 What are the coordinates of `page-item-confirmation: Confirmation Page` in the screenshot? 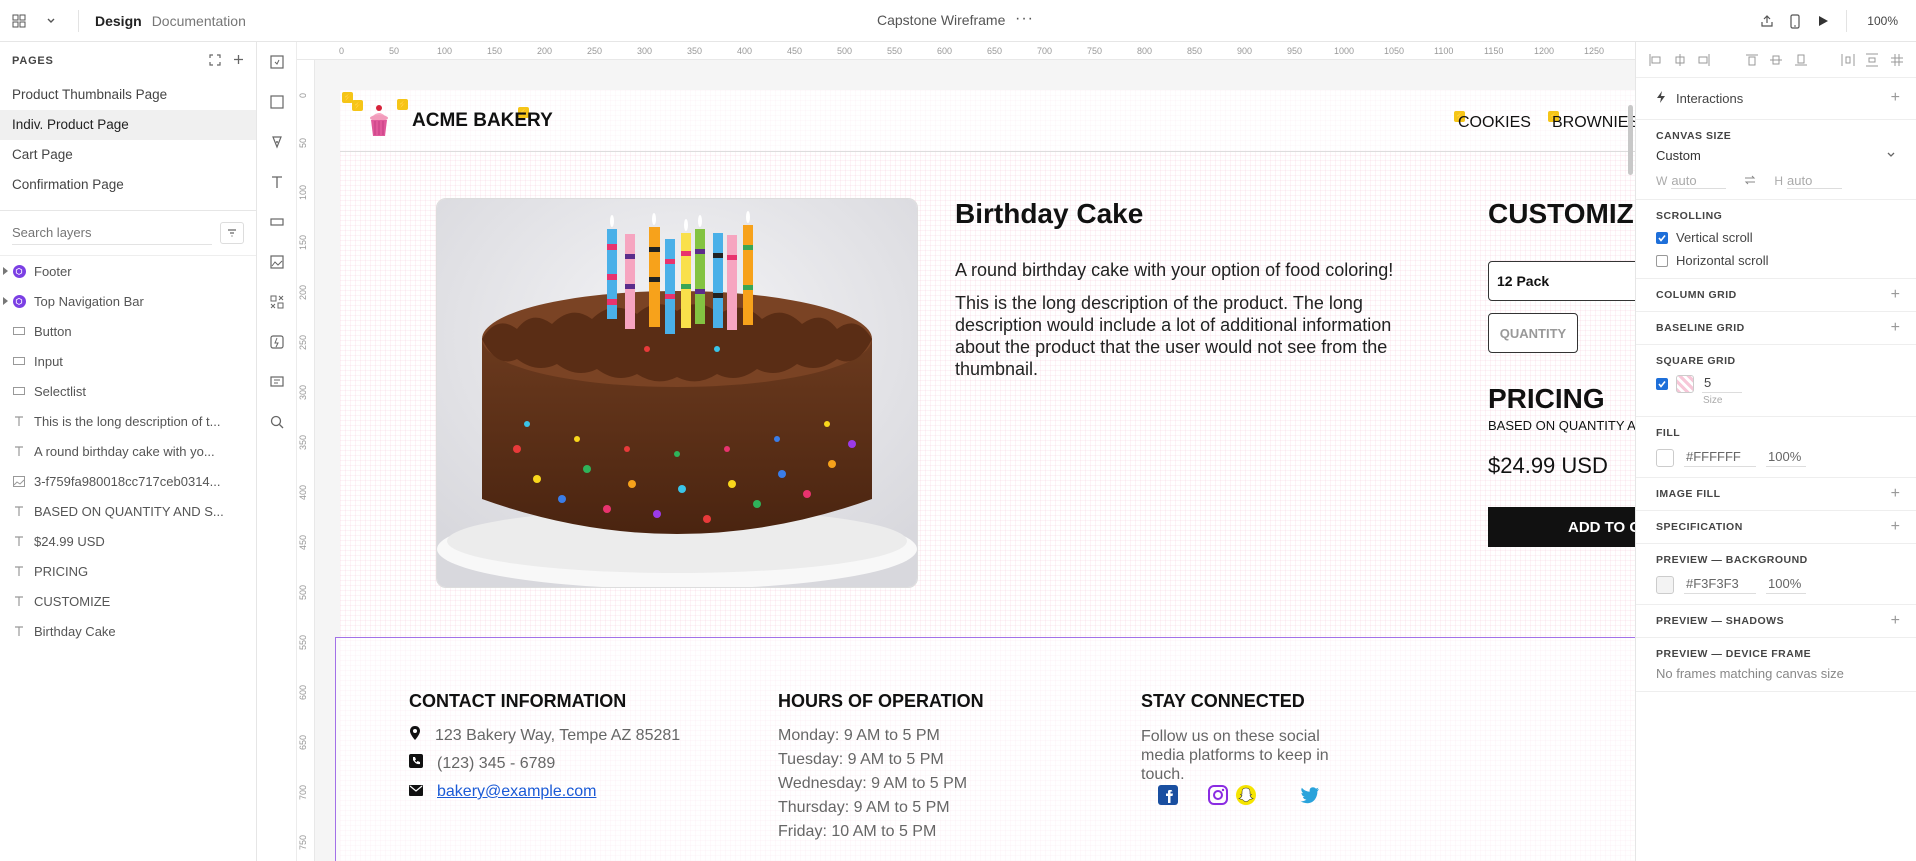 It's located at (128, 185).